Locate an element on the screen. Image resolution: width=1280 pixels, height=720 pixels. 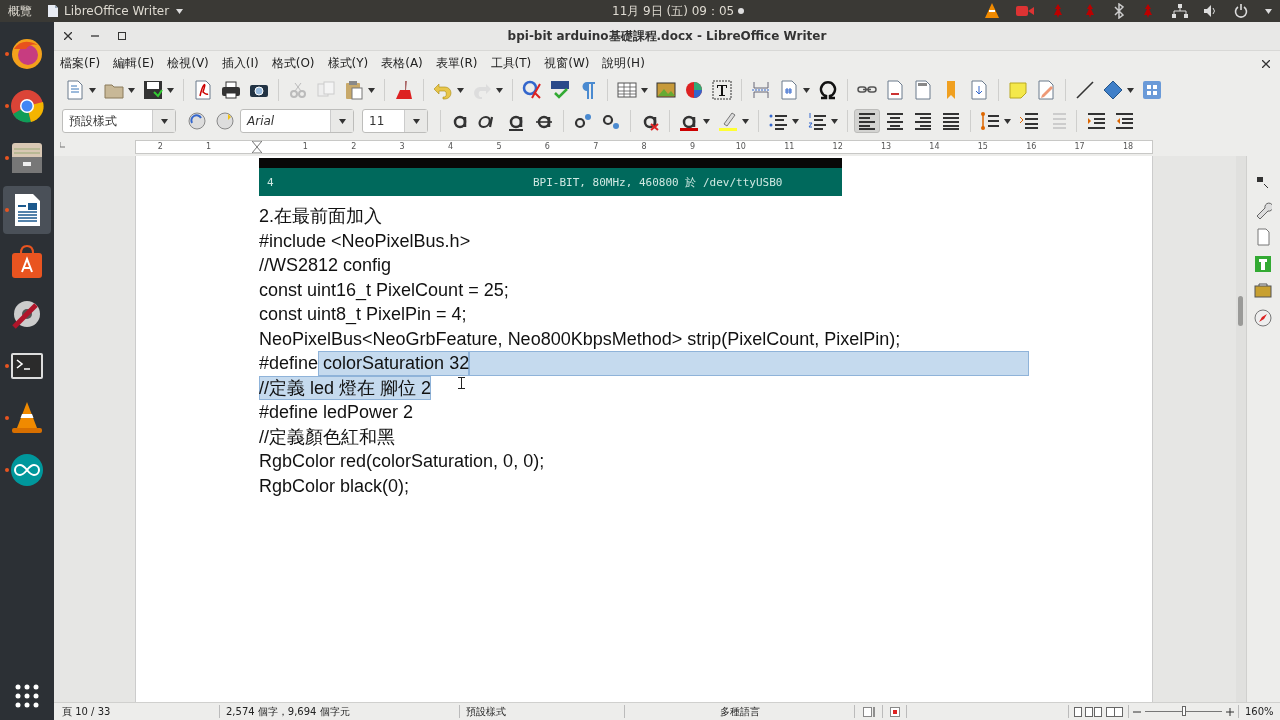
ruler: 2 1 1 2 3 4 5 6 7 8 9 10 11 12 13 14 15 16 17 18 is located at coordinates (644, 147).